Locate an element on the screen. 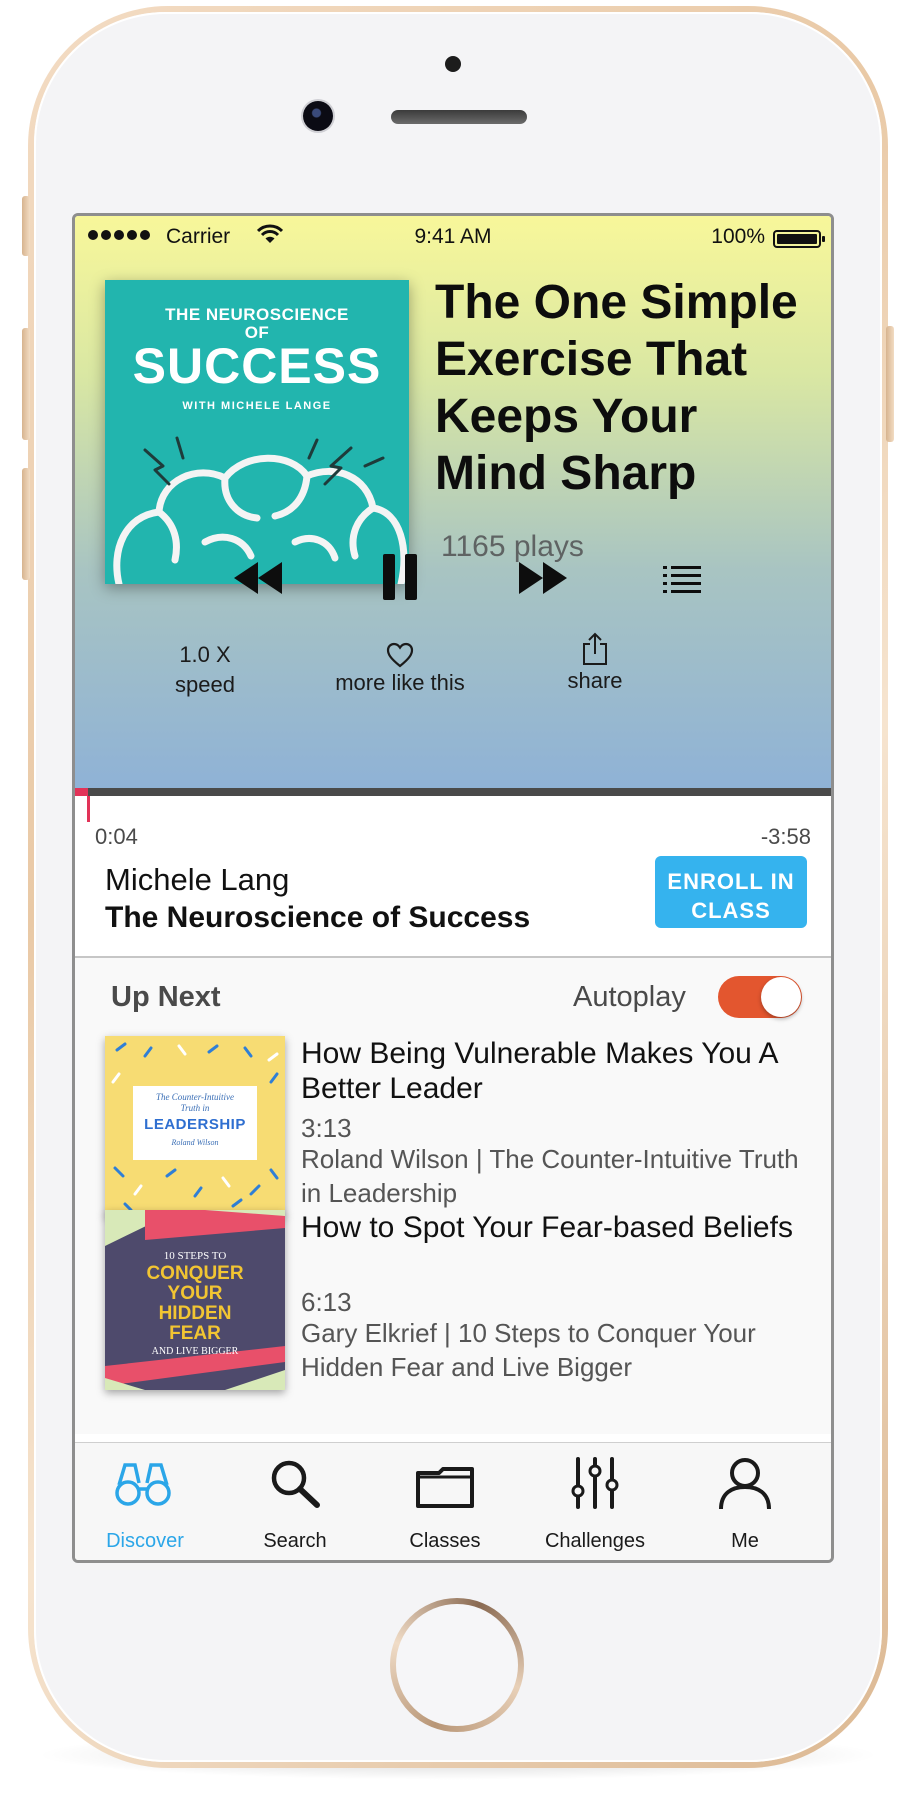 Image resolution: width=916 pixels, height=1808 pixels. binoculars-icon is located at coordinates (143, 1484).